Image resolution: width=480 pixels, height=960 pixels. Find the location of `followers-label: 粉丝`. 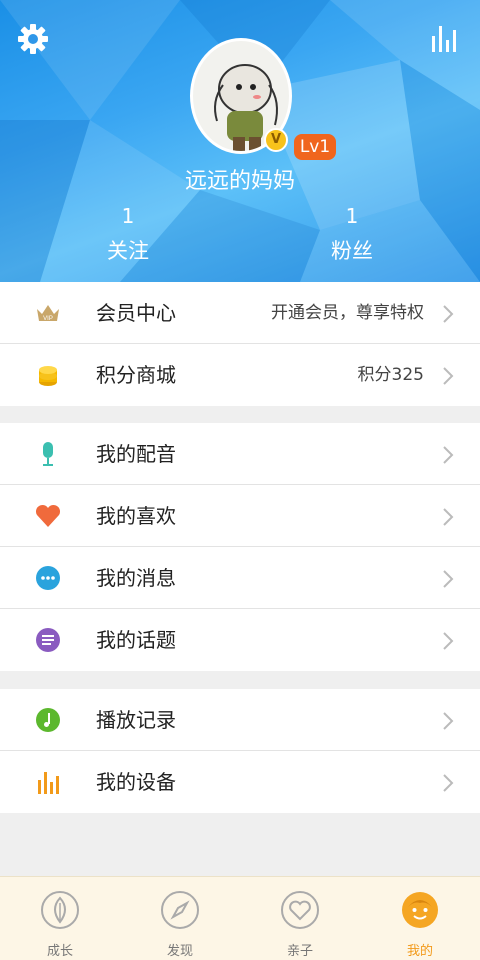

followers-label: 粉丝 is located at coordinates (352, 251).